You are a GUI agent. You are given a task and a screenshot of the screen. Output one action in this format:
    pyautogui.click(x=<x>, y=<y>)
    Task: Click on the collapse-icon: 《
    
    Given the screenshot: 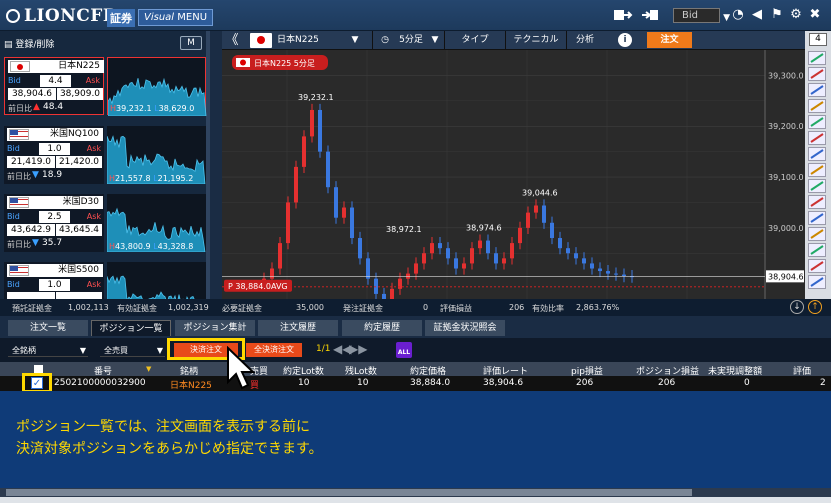 What is the action you would take?
    pyautogui.click(x=232, y=40)
    